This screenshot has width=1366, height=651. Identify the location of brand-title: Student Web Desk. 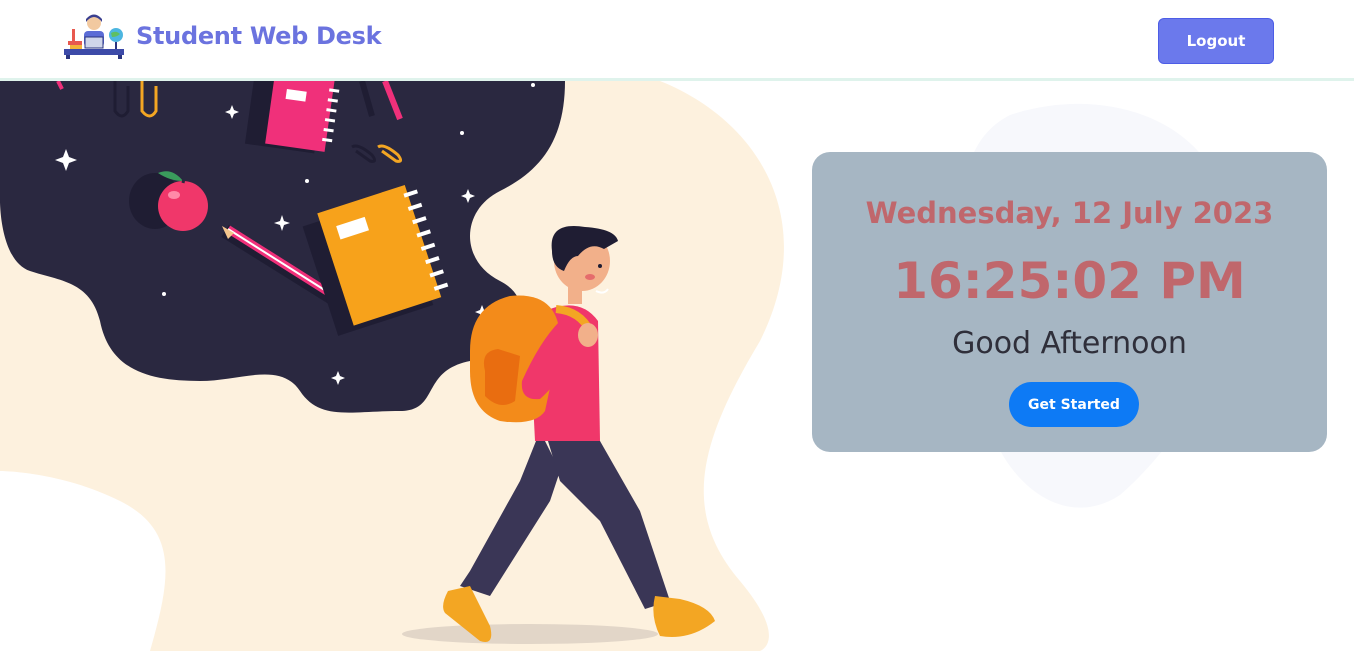
(259, 36).